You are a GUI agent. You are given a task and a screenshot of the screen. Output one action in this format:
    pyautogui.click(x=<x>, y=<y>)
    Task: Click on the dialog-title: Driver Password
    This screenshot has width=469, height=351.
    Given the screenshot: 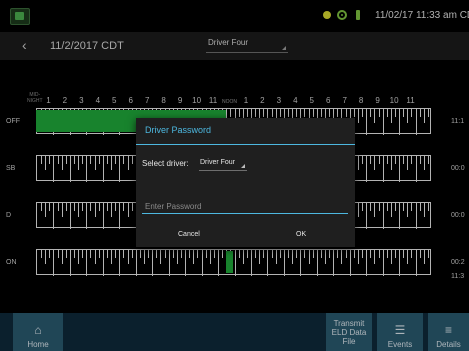 What is the action you would take?
    pyautogui.click(x=178, y=130)
    